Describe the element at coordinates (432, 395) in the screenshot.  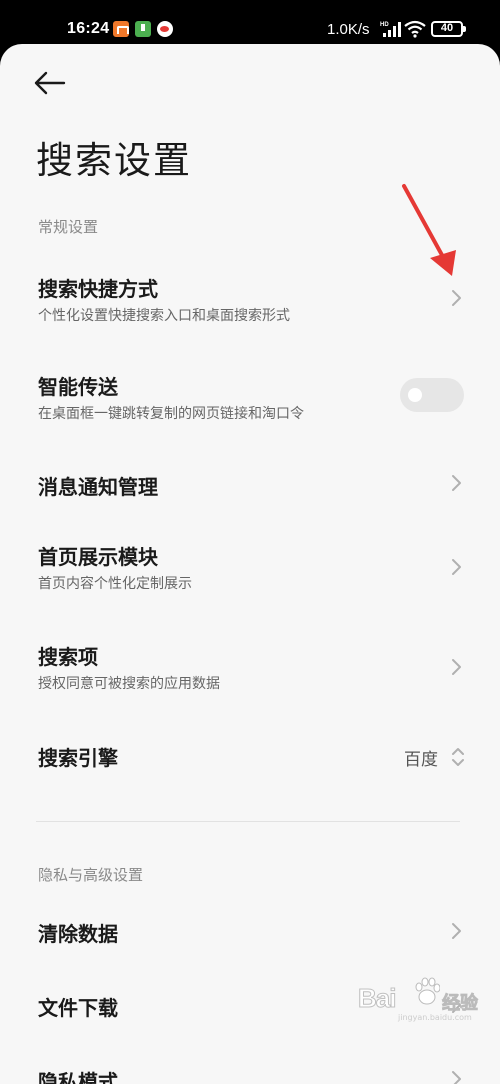
I see `smart-transfer-toggle` at that location.